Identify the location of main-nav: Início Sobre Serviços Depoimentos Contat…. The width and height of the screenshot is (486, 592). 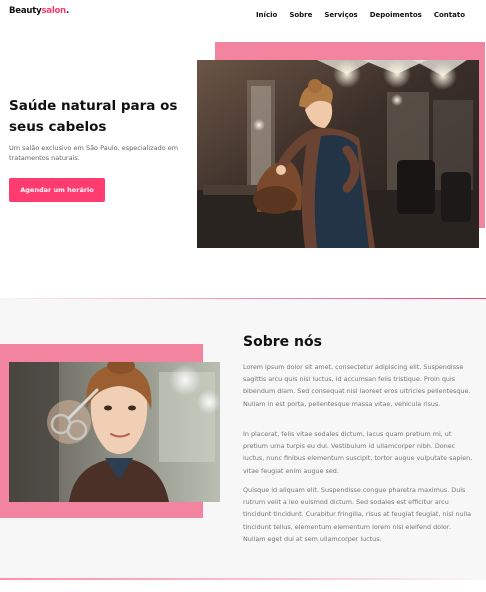
(360, 15).